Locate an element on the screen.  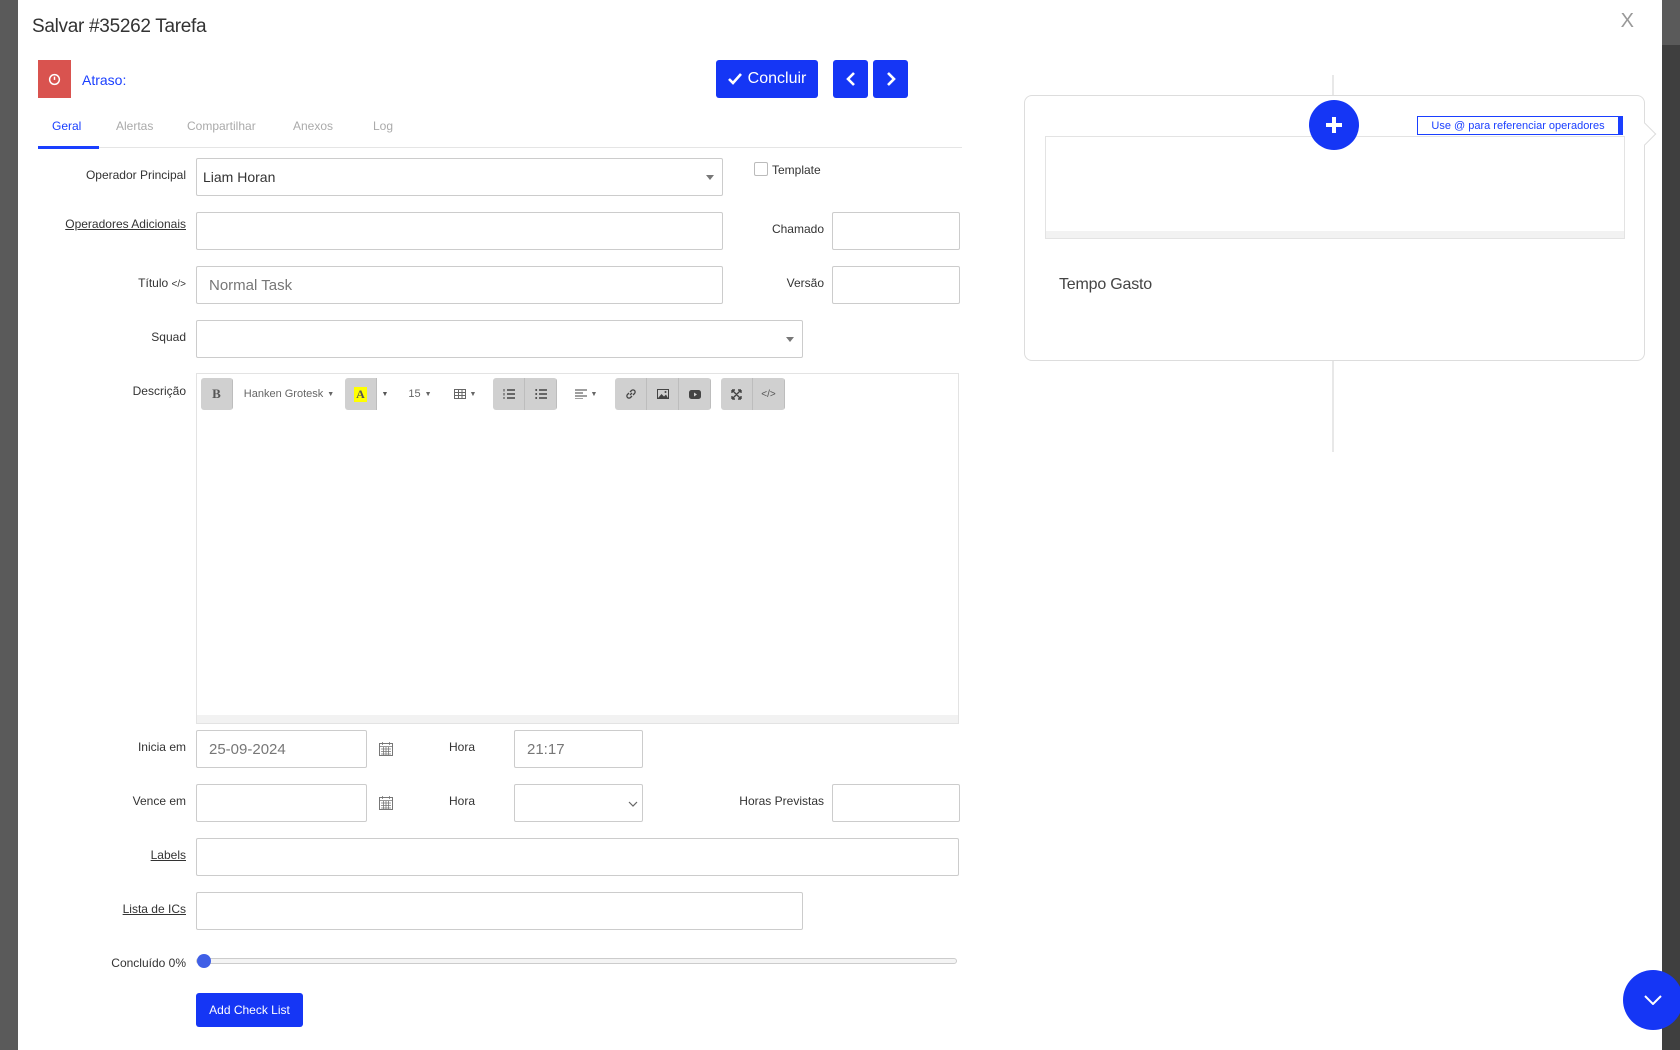
bold-button: B is located at coordinates (217, 394).